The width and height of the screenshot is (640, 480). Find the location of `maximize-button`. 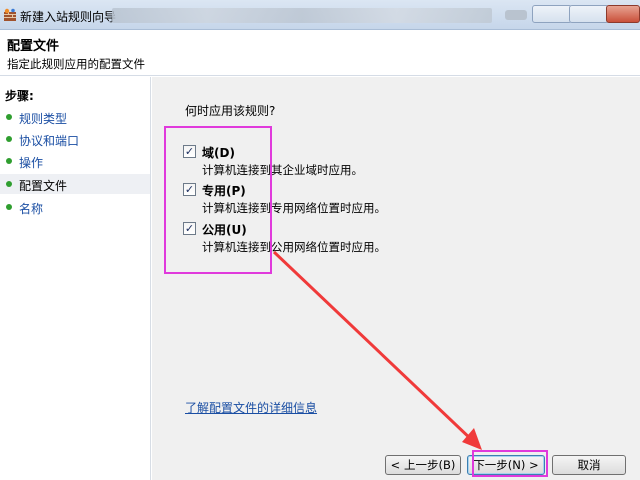

maximize-button is located at coordinates (589, 14).